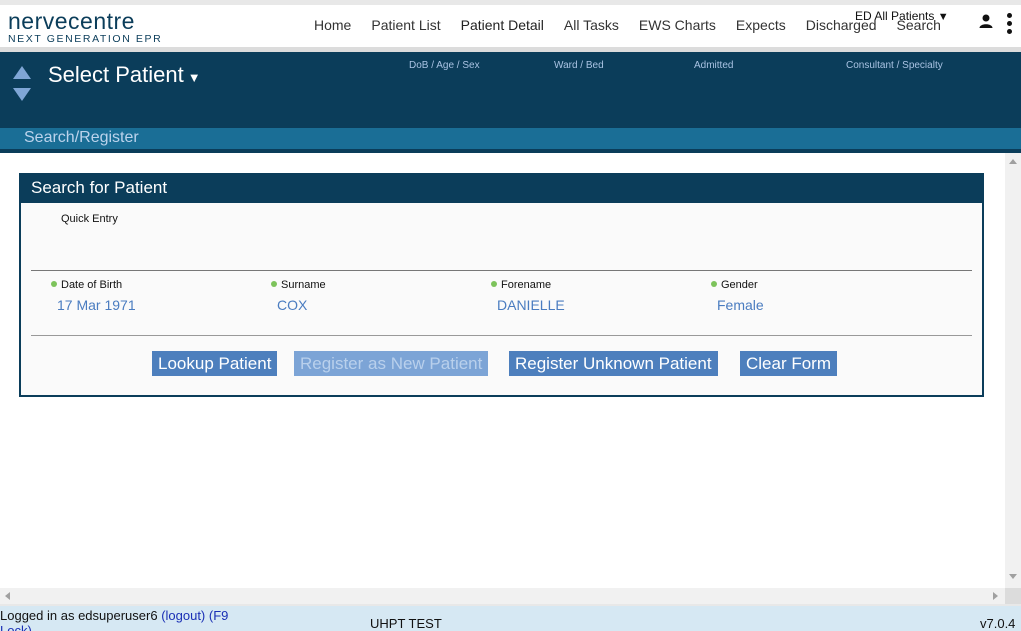 Image resolution: width=1021 pixels, height=631 pixels. Describe the element at coordinates (1013, 161) in the screenshot. I see `scroll-up-icon` at that location.